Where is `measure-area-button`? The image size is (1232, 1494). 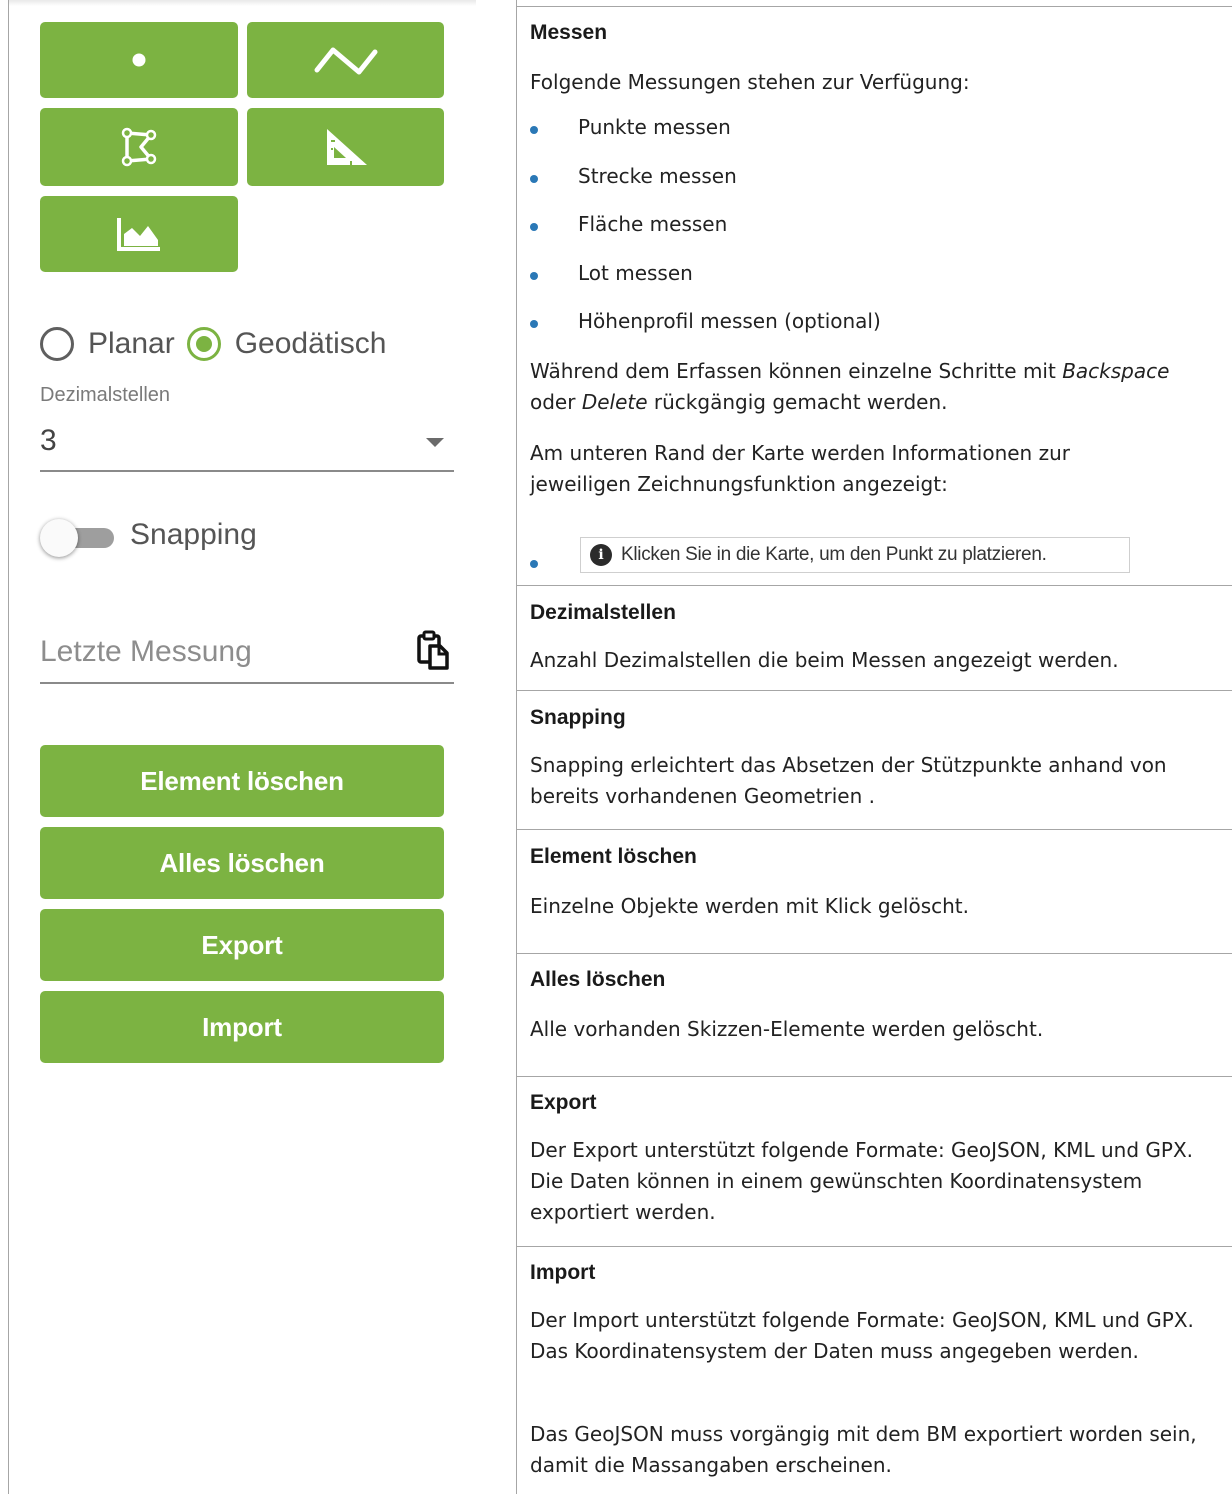
measure-area-button is located at coordinates (139, 147).